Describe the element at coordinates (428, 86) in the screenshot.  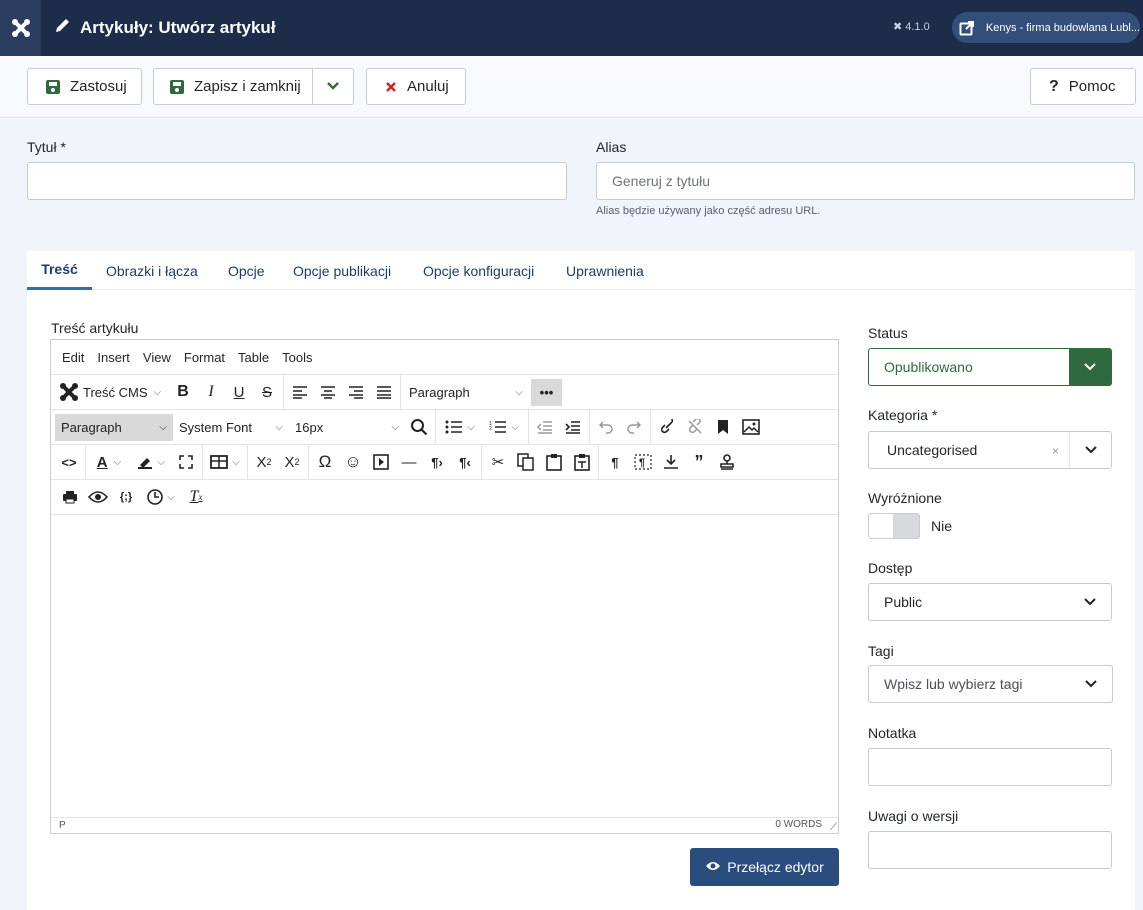
I see `cancel-label: Anuluj` at that location.